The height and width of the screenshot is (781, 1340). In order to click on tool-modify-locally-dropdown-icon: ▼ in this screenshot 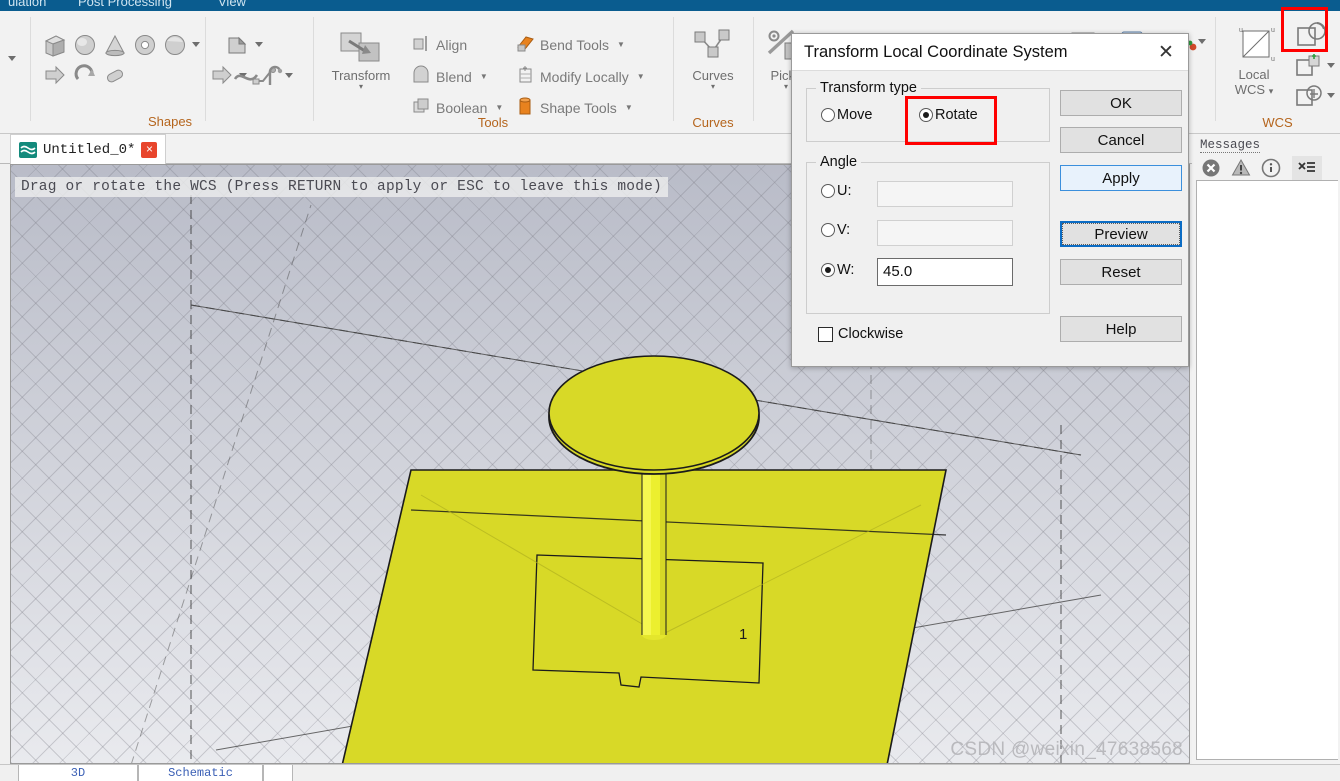, I will do `click(641, 76)`.